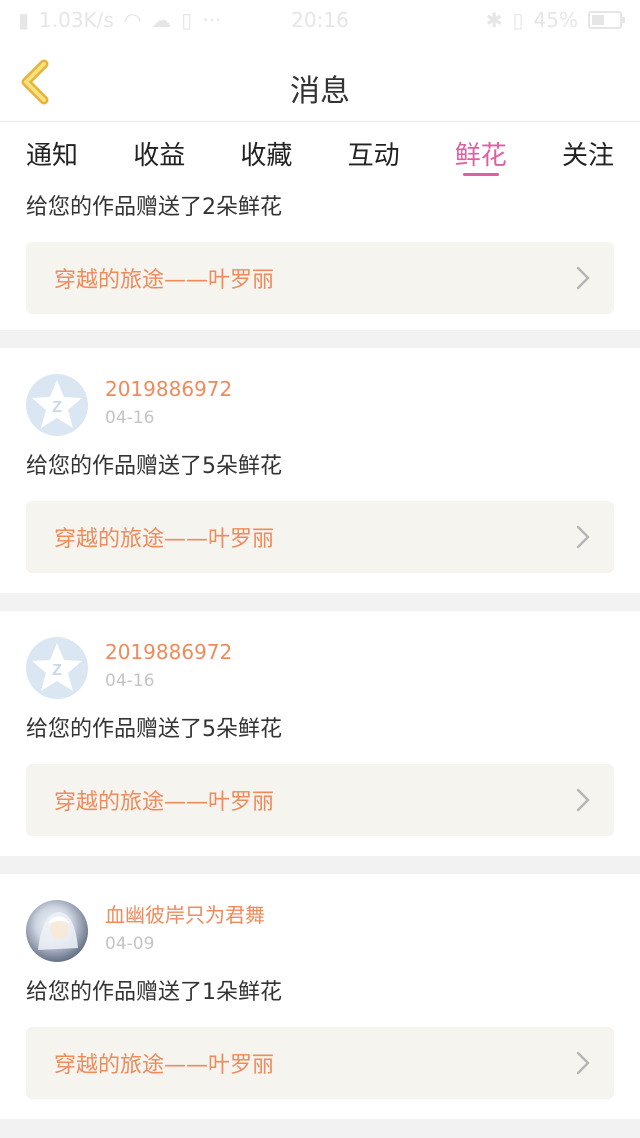 This screenshot has height=1138, width=640. I want to click on avatar, so click(57, 931).